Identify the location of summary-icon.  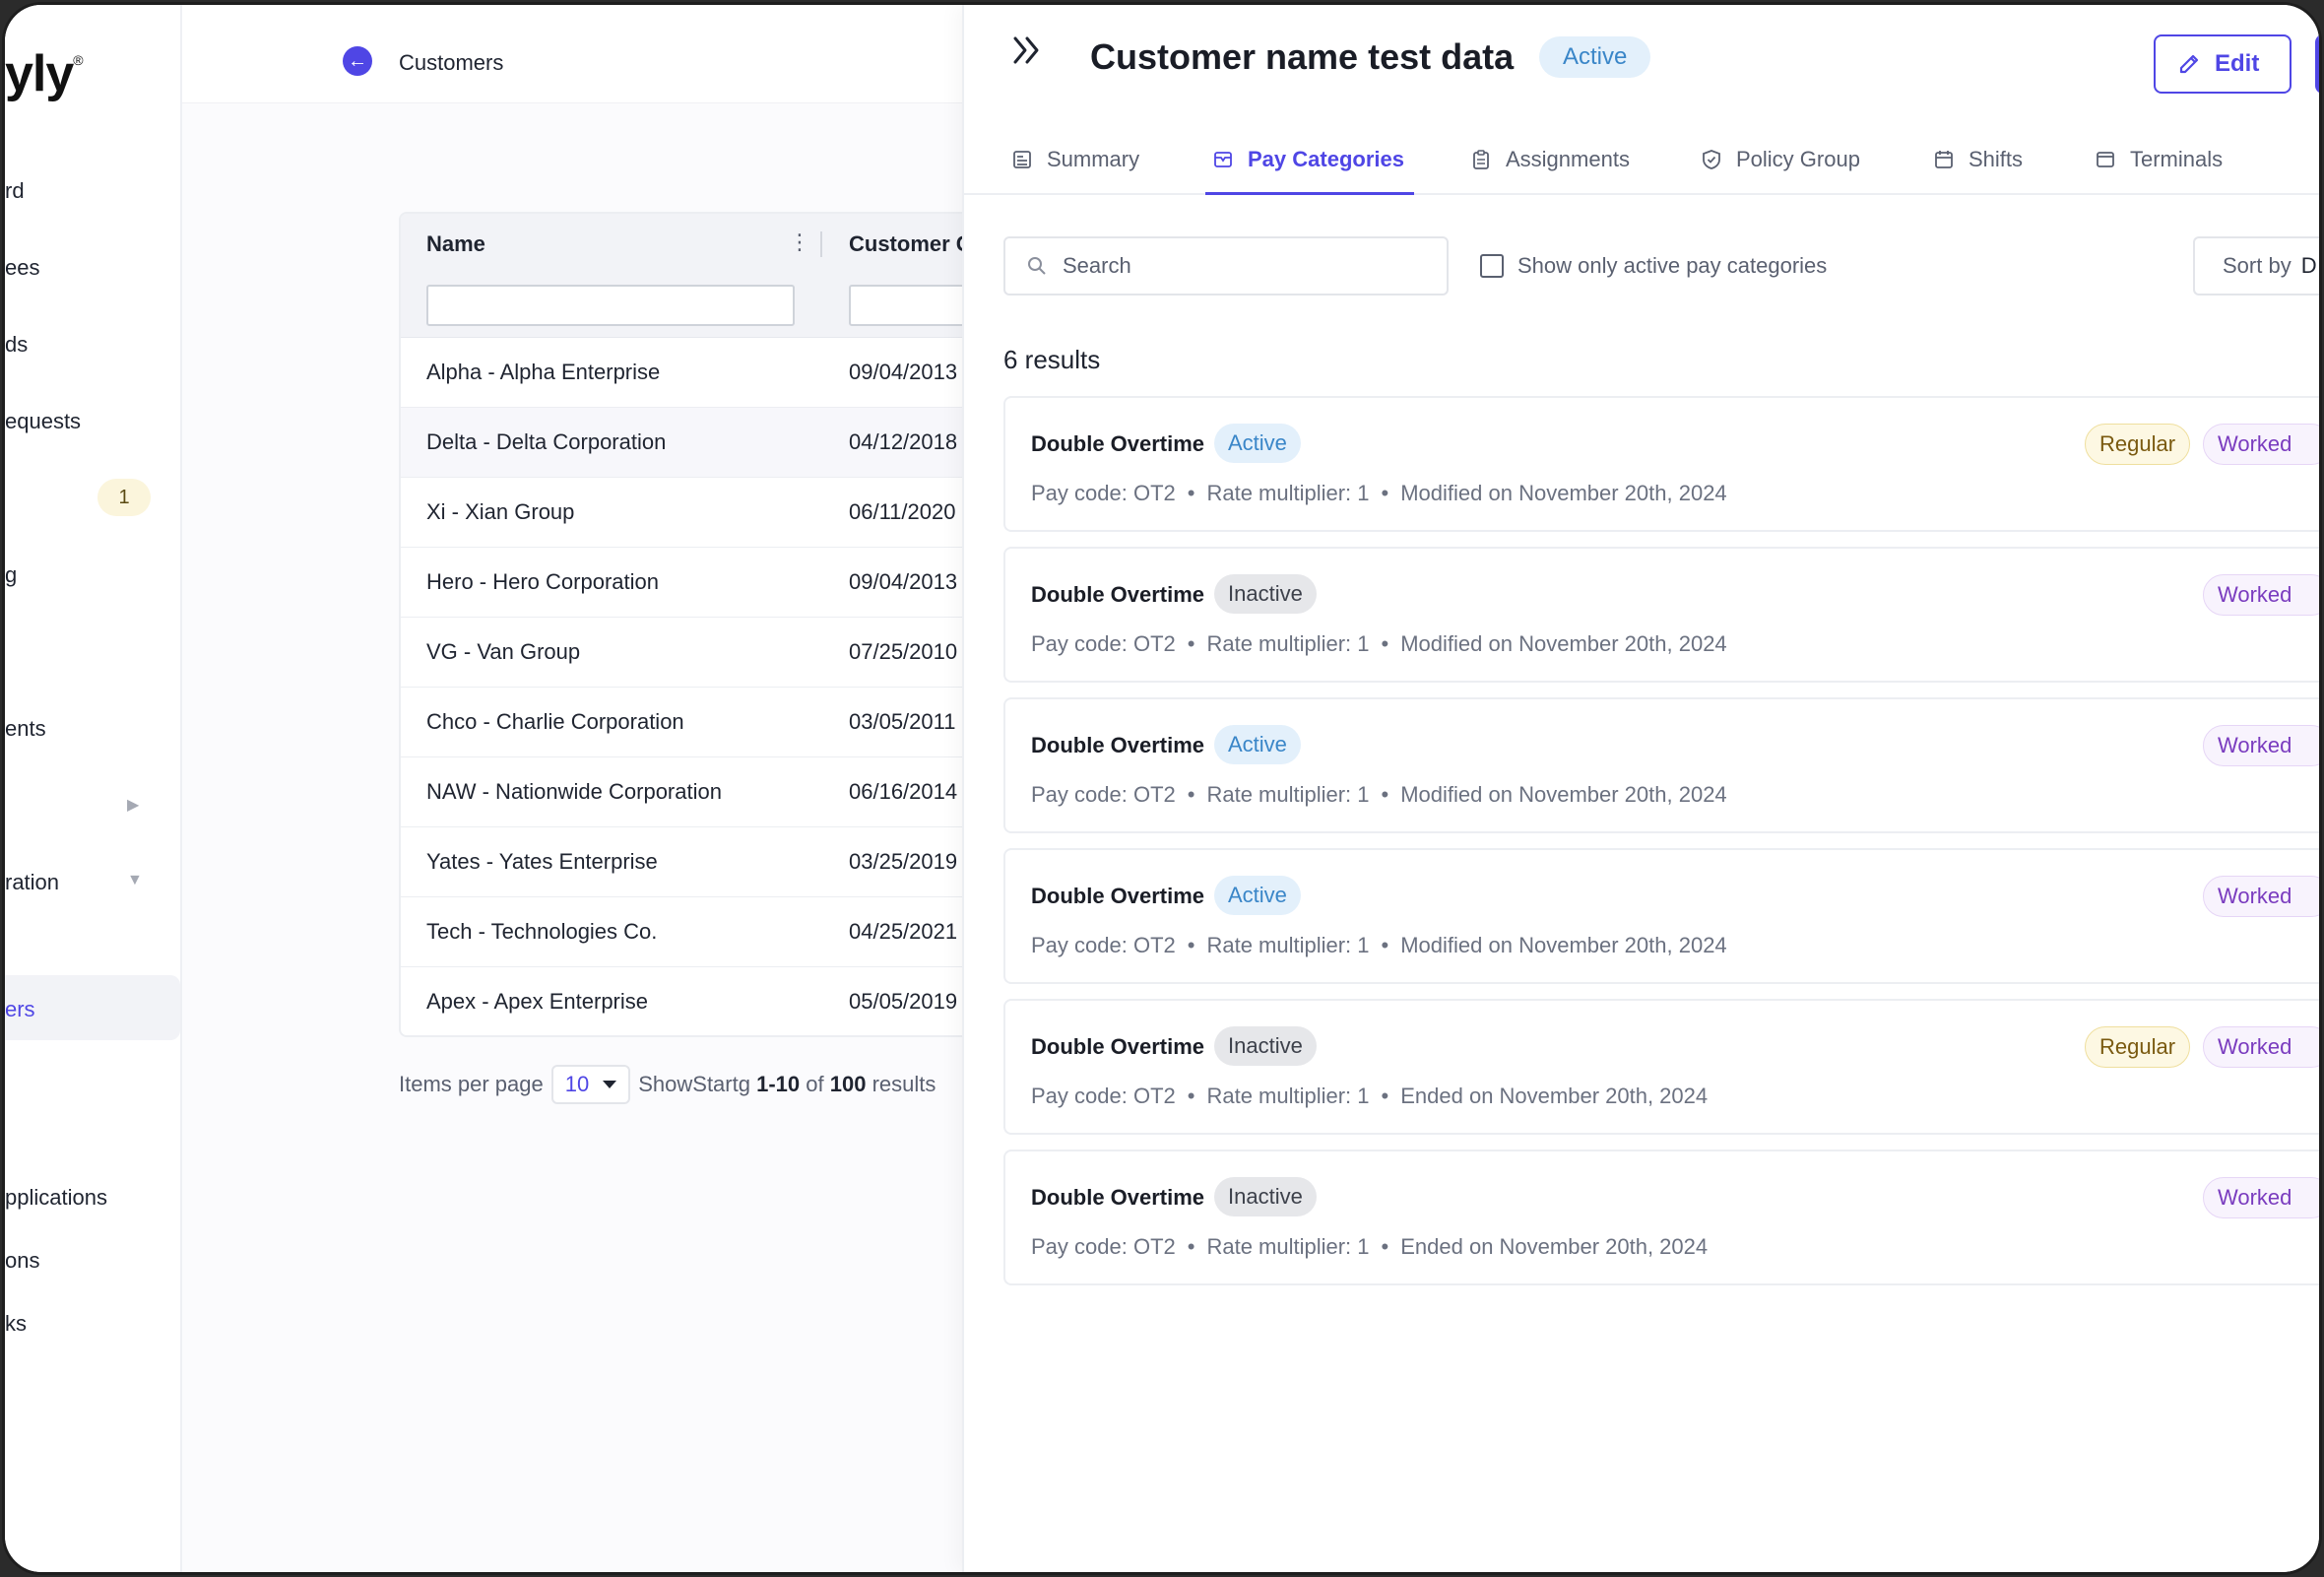
(1022, 160).